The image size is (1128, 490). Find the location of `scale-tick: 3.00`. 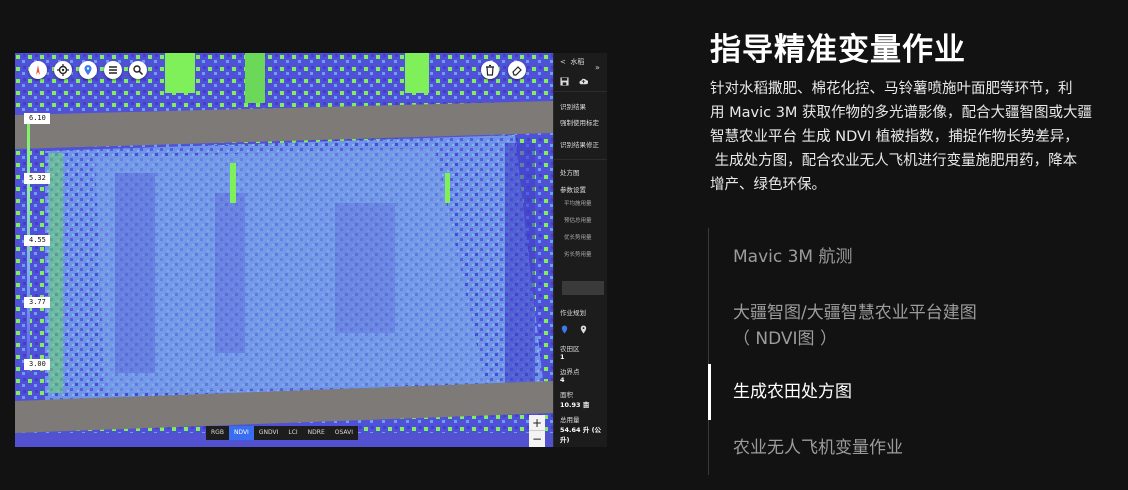

scale-tick: 3.00 is located at coordinates (37, 364).